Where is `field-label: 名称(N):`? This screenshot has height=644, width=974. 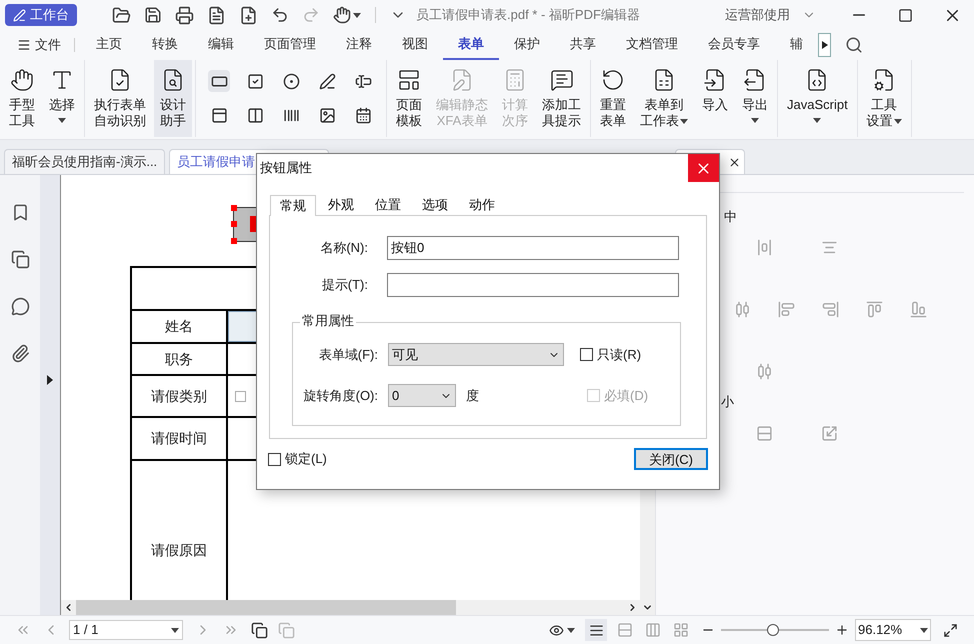
field-label: 名称(N): is located at coordinates (343, 248).